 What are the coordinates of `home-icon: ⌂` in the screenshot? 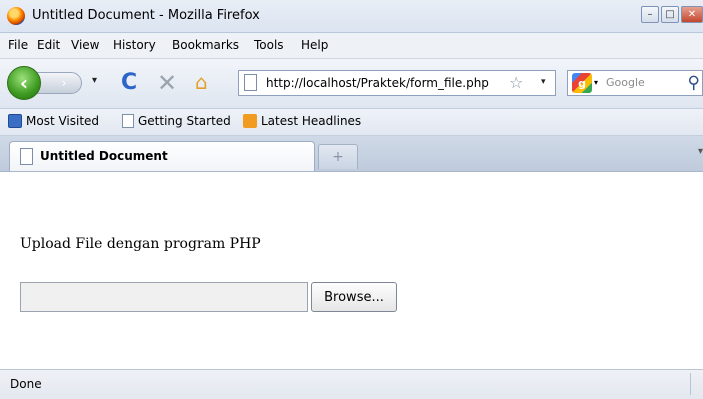 It's located at (201, 82).